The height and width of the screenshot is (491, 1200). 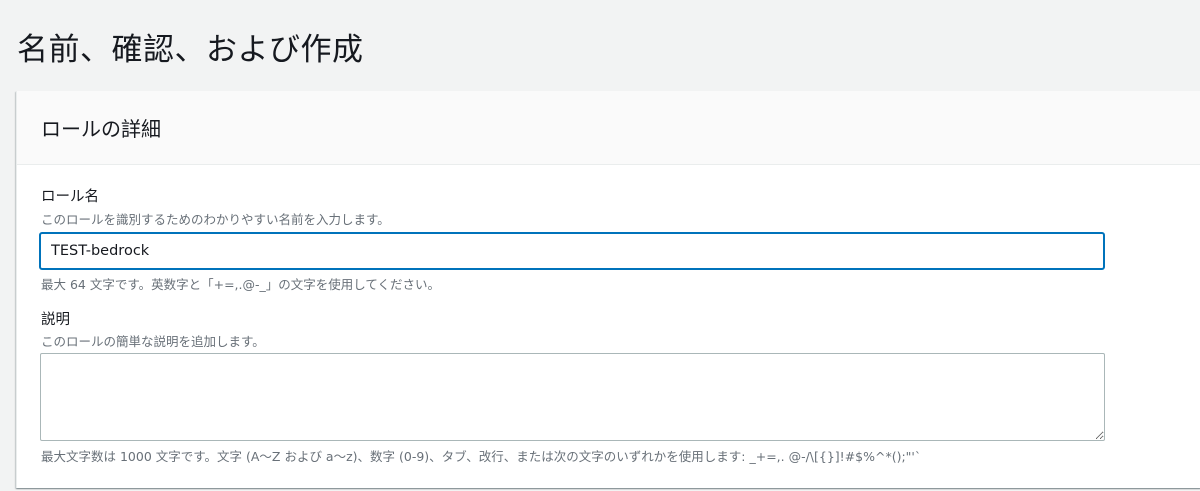 I want to click on description-label: 説明, so click(x=55, y=320).